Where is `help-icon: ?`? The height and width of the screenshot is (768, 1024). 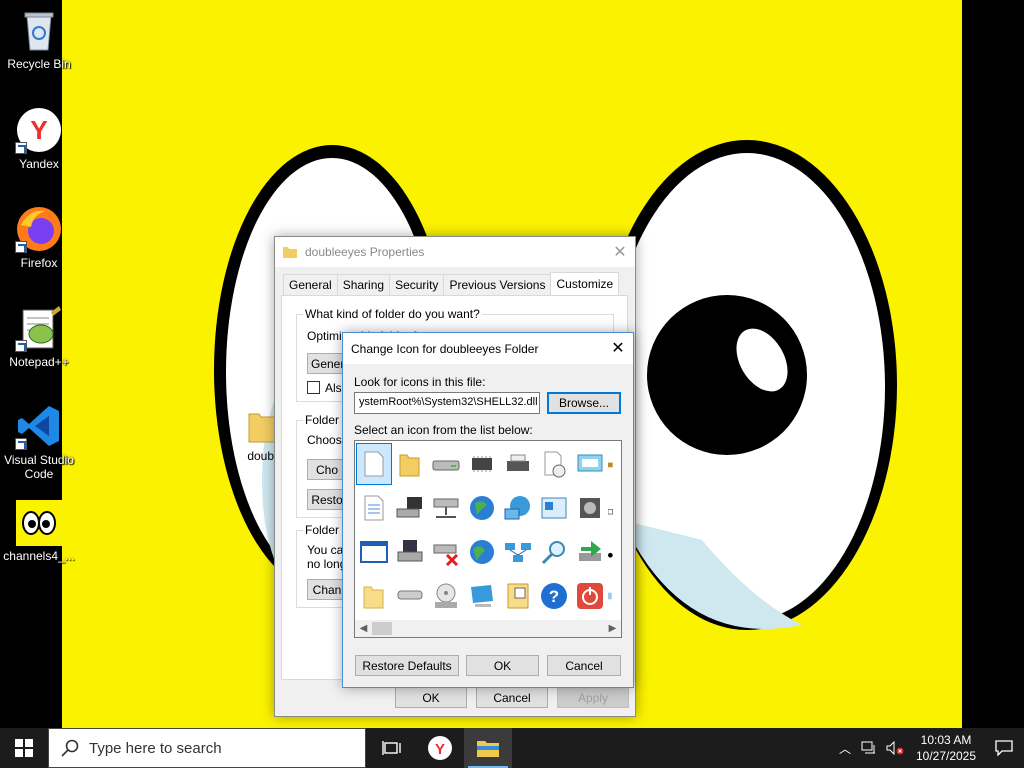 help-icon: ? is located at coordinates (554, 596).